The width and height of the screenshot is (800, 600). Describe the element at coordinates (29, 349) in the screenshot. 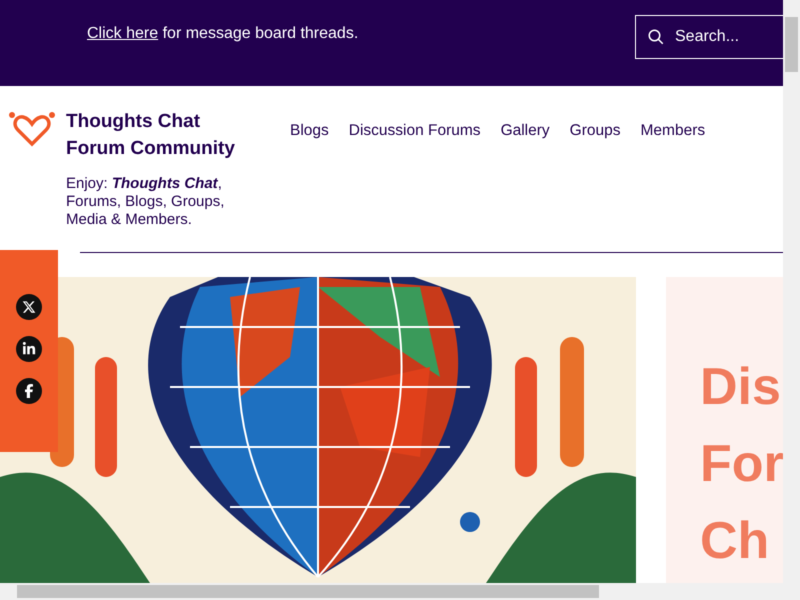

I see `linkedin-icon` at that location.